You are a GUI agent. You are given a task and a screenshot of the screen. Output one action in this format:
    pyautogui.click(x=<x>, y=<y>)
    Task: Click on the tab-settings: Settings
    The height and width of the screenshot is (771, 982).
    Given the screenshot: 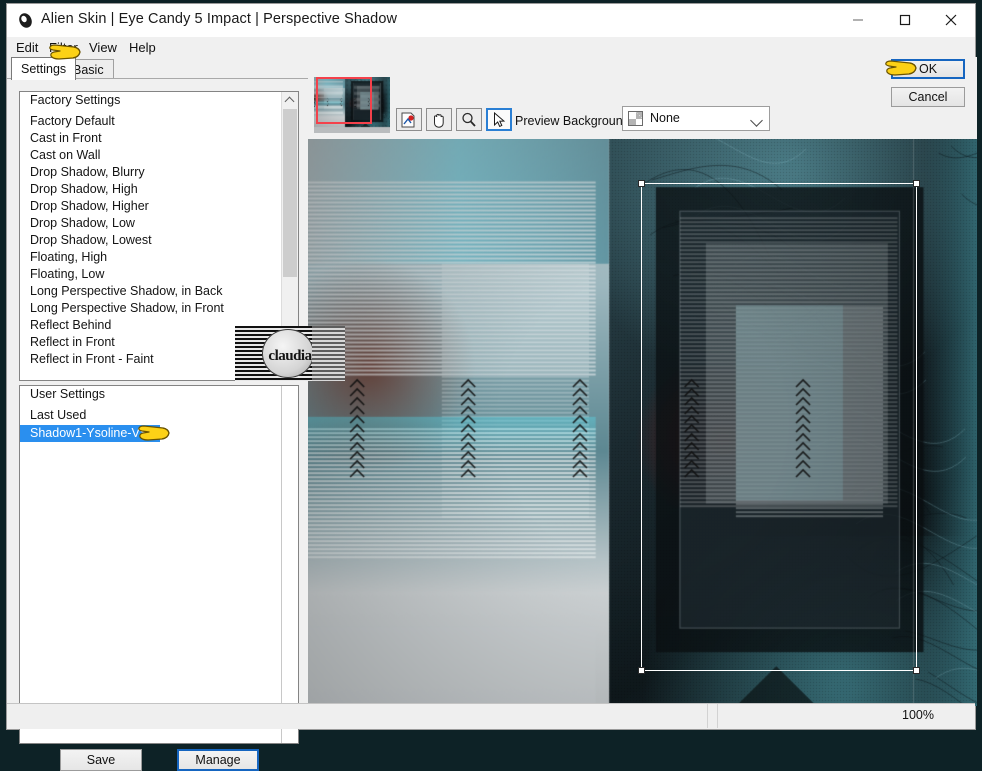 What is the action you would take?
    pyautogui.click(x=44, y=68)
    